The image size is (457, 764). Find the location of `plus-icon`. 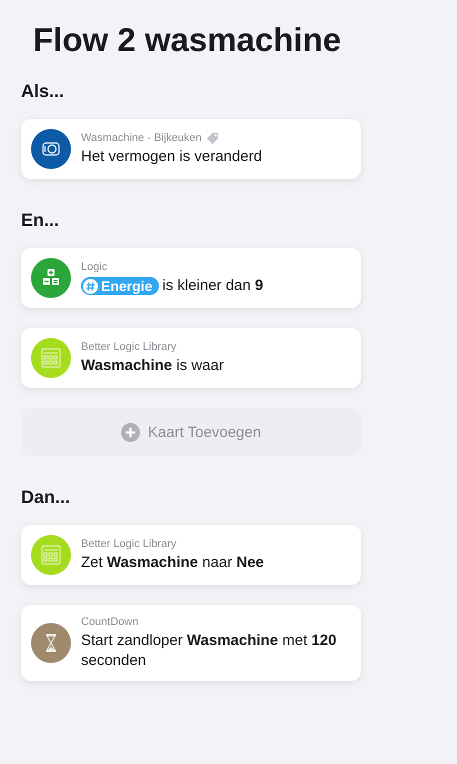

plus-icon is located at coordinates (130, 432).